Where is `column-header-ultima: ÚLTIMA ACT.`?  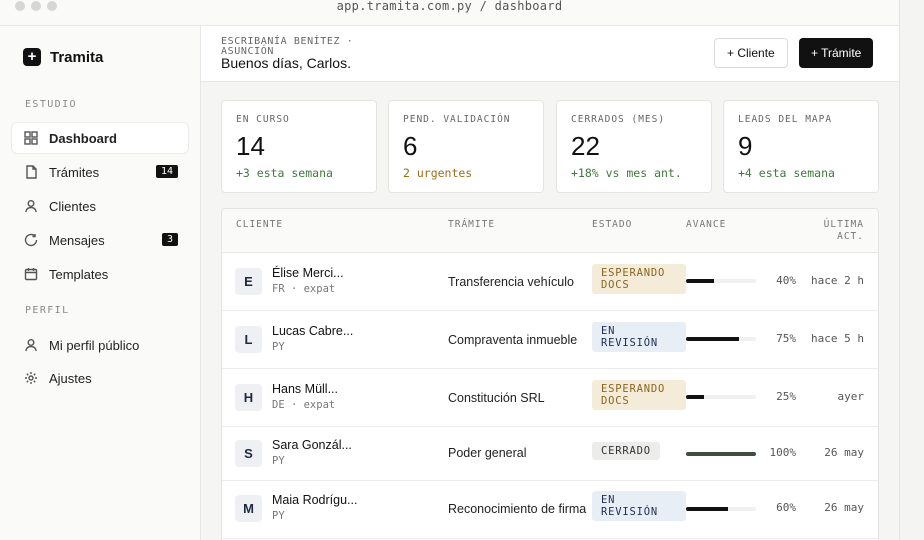 column-header-ultima: ÚLTIMA ACT. is located at coordinates (839, 231).